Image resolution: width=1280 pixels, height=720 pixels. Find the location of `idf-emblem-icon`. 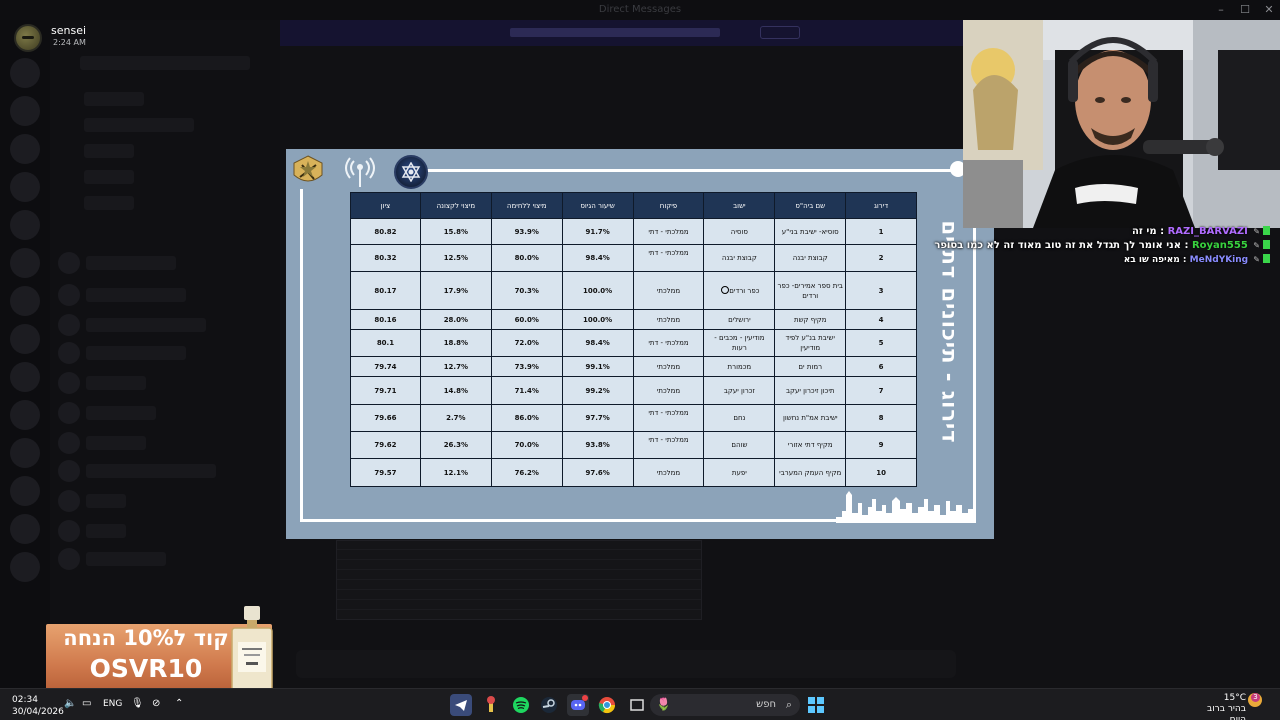

idf-emblem-icon is located at coordinates (308, 171).